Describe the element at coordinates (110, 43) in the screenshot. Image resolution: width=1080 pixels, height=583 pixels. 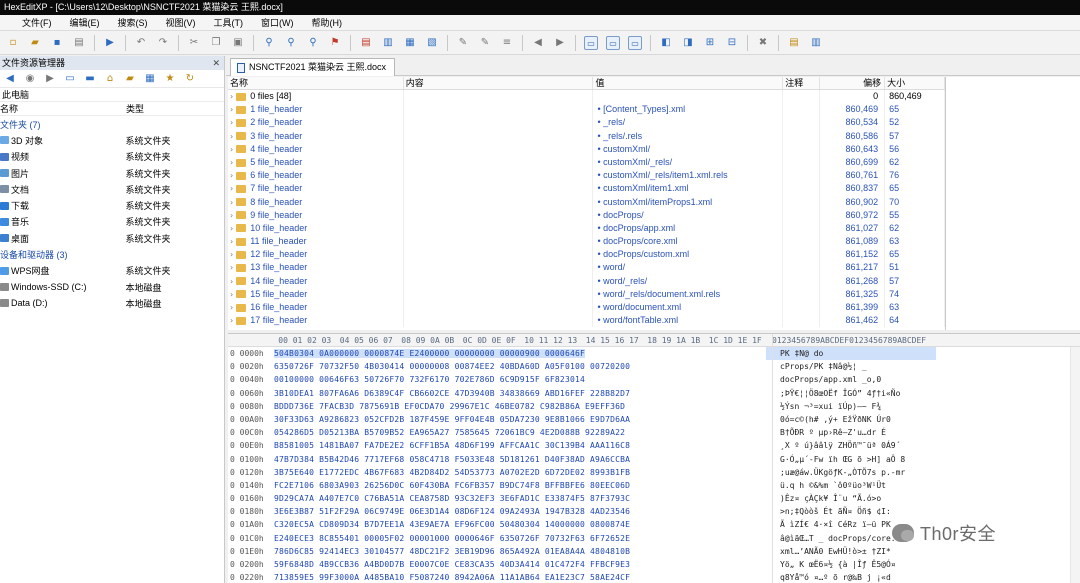
I see `run-icon: ▶` at that location.